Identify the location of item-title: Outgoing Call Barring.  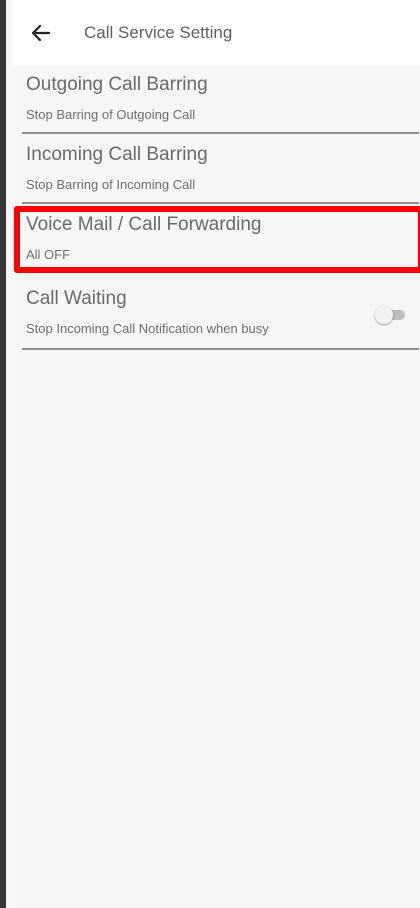
(117, 84).